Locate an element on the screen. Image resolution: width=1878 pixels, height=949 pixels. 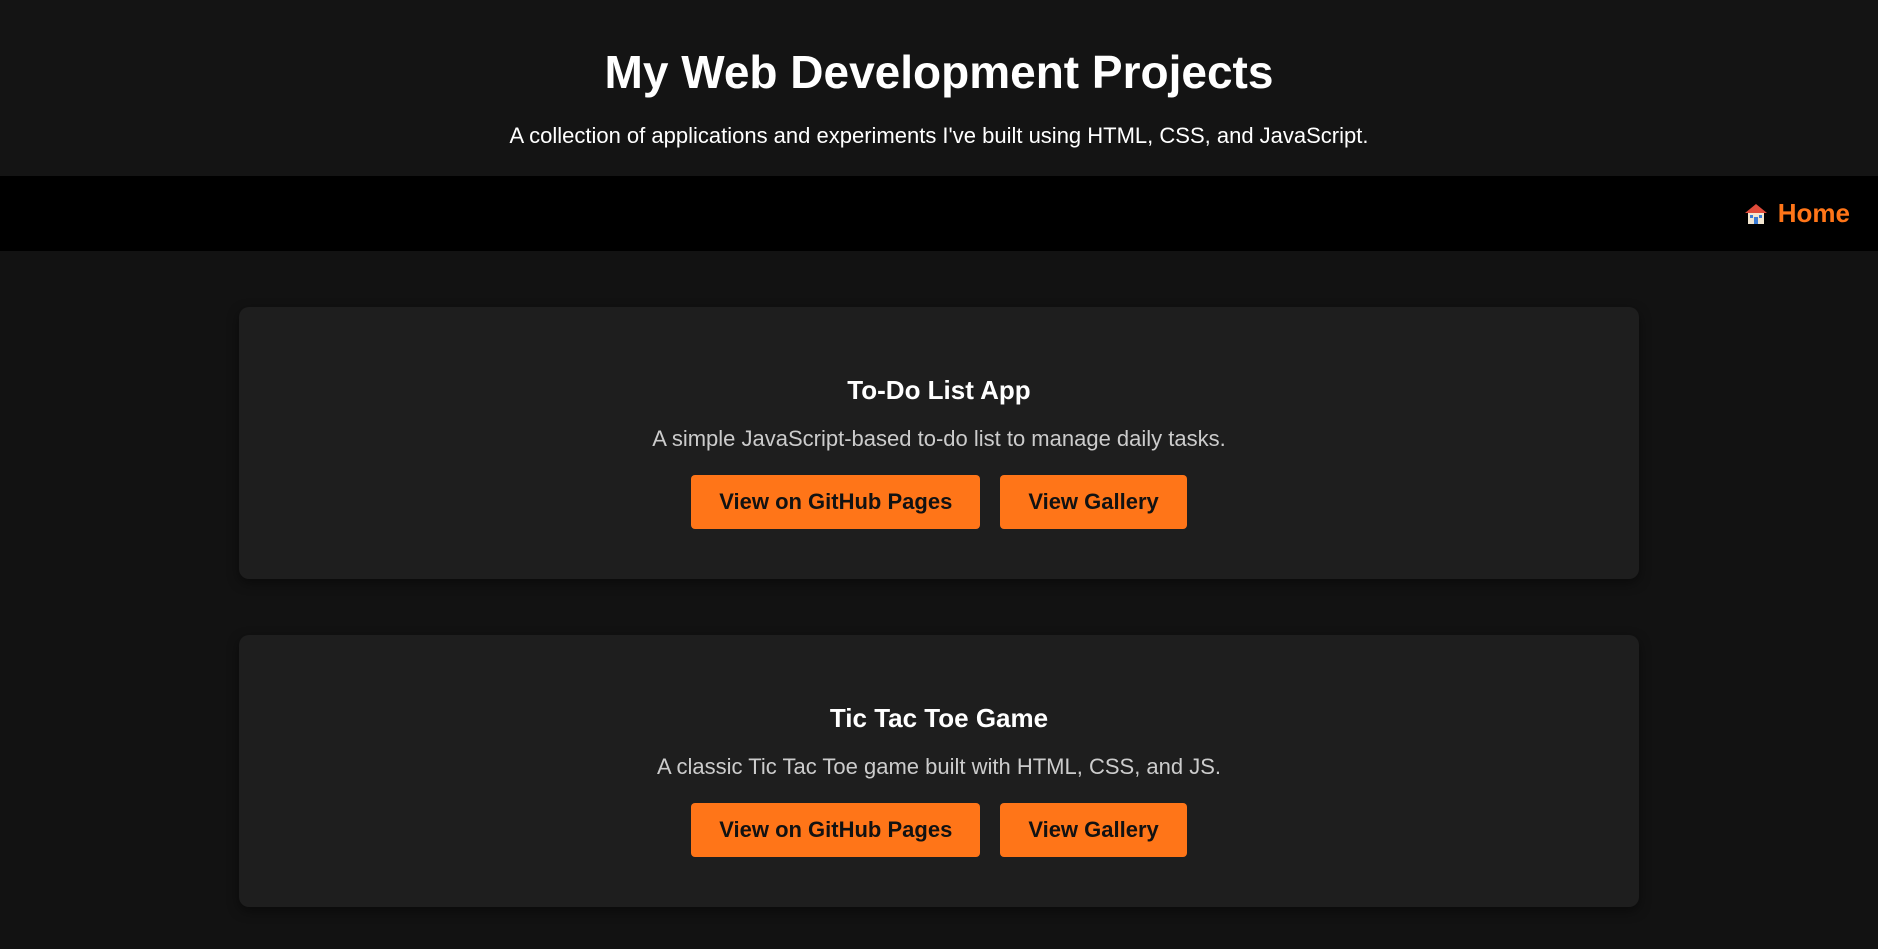
house-icon is located at coordinates (1756, 214).